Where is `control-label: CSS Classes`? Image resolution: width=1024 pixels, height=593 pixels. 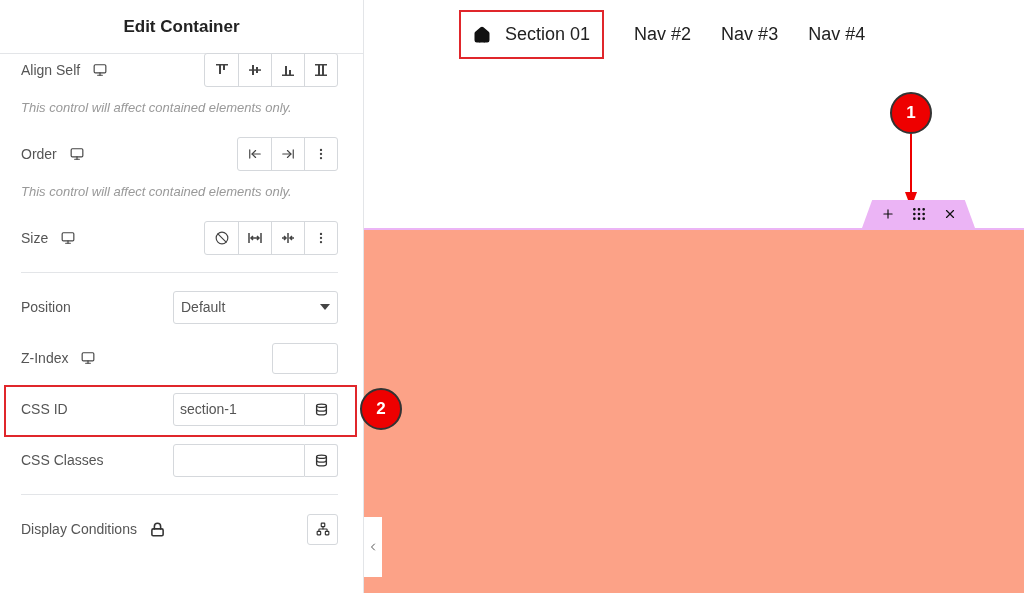 control-label: CSS Classes is located at coordinates (62, 460).